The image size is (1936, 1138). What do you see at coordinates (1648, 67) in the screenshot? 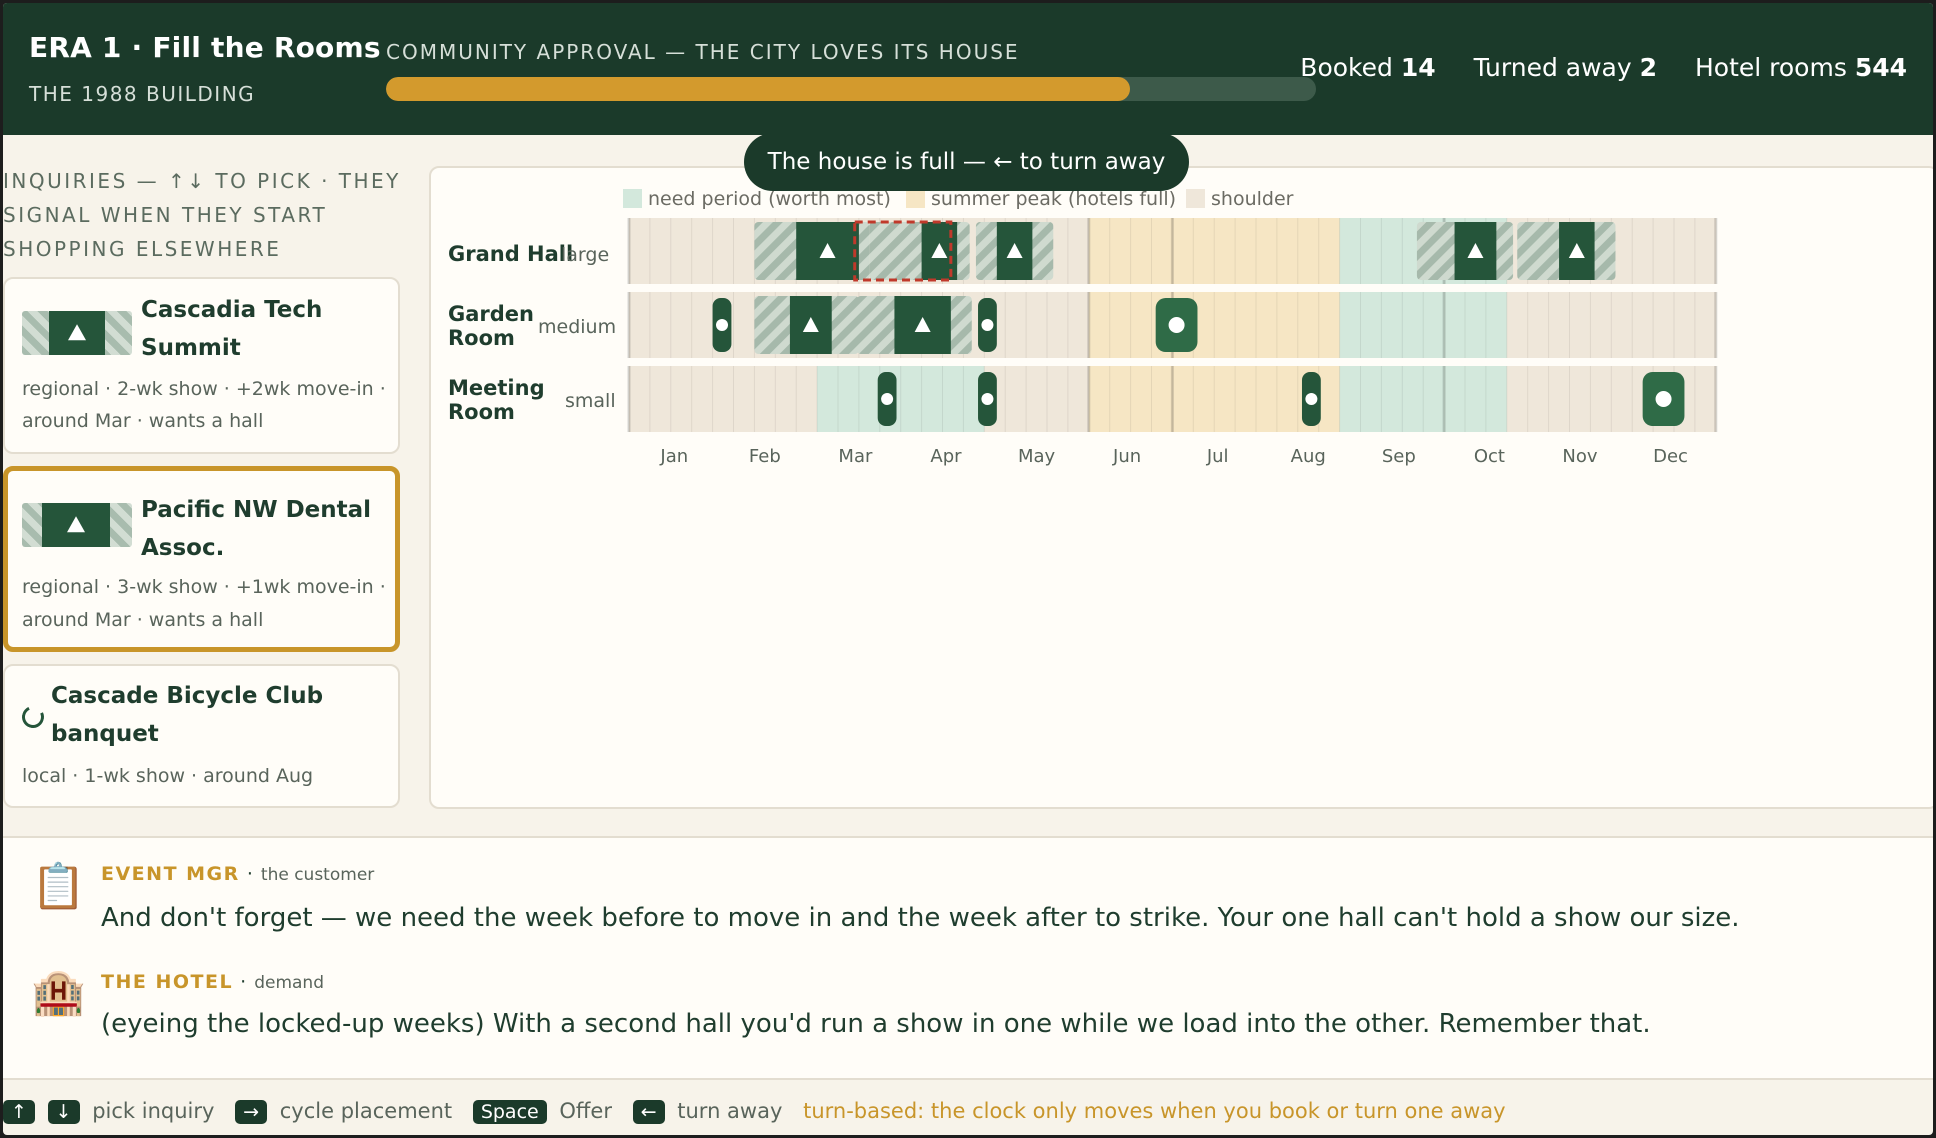
I see `turned-away-count: 2` at bounding box center [1648, 67].